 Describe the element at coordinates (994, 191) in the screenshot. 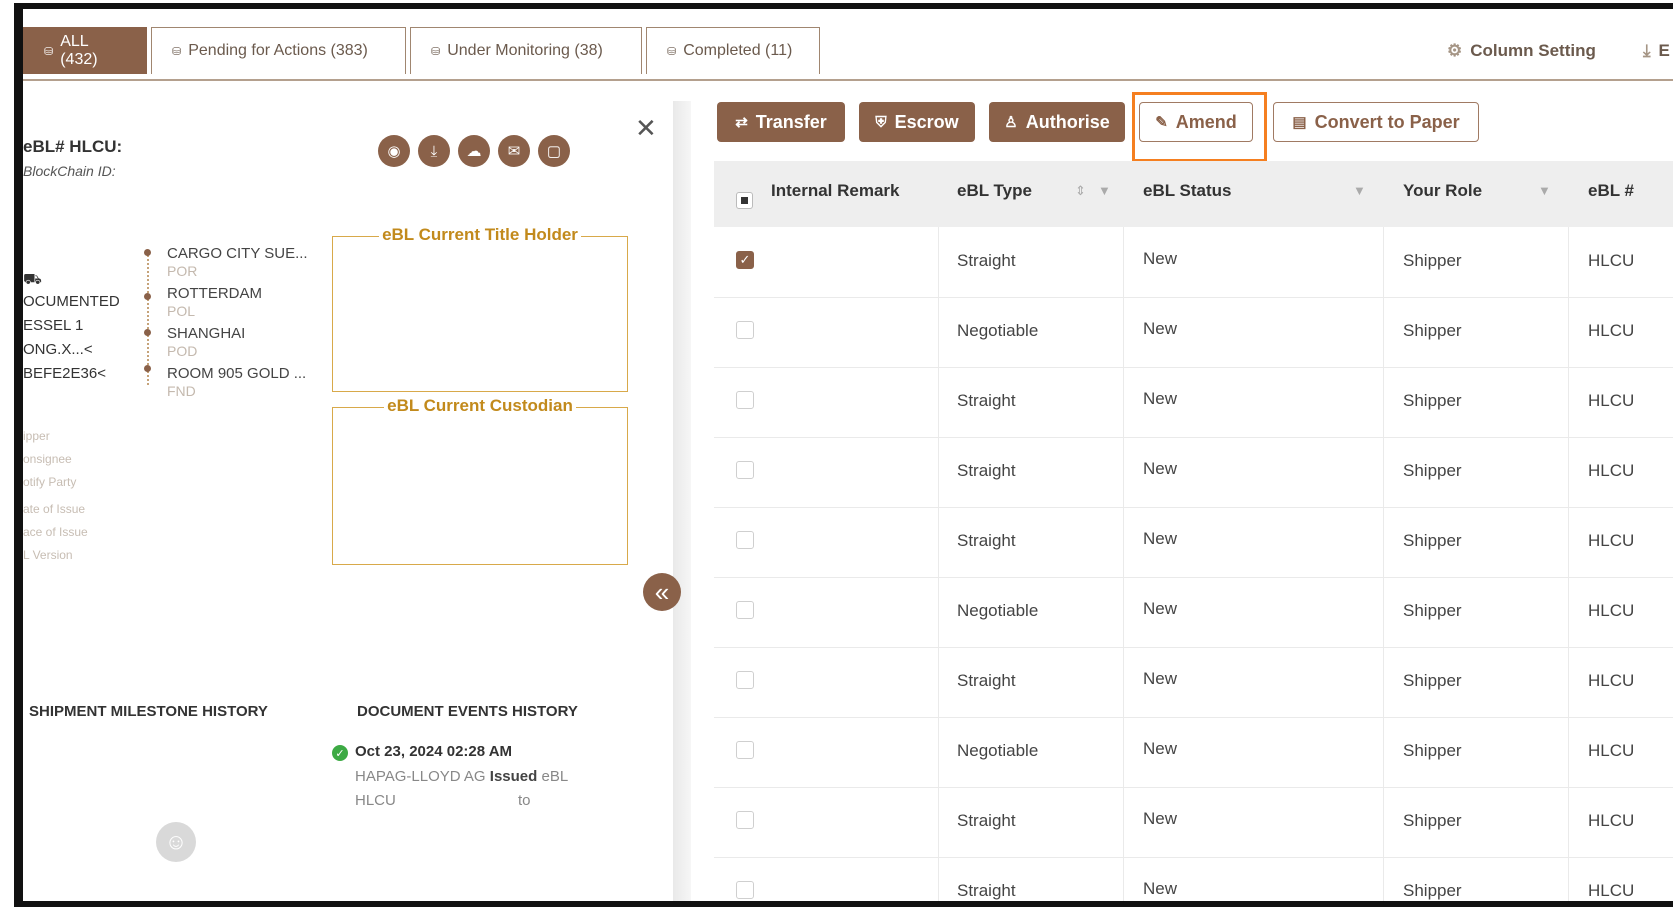

I see `column-ebl-type: eBL Type` at that location.